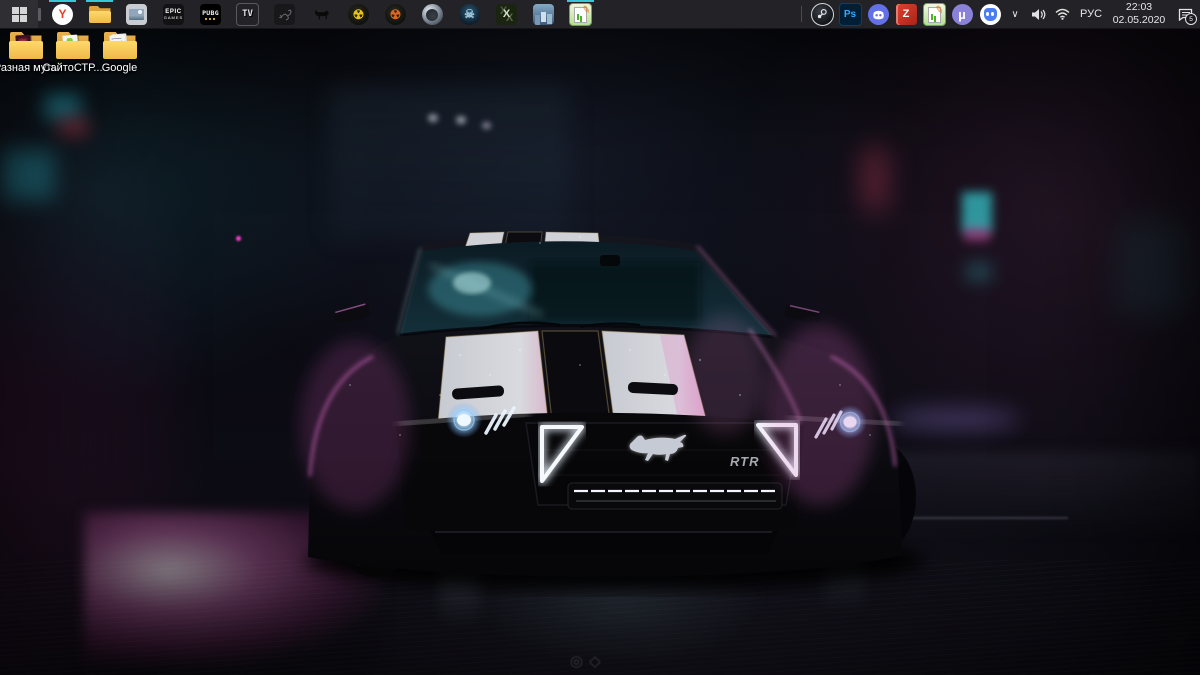 The height and width of the screenshot is (675, 1200). What do you see at coordinates (580, 14) in the screenshot?
I see `taskbar-green-editor: ✎` at bounding box center [580, 14].